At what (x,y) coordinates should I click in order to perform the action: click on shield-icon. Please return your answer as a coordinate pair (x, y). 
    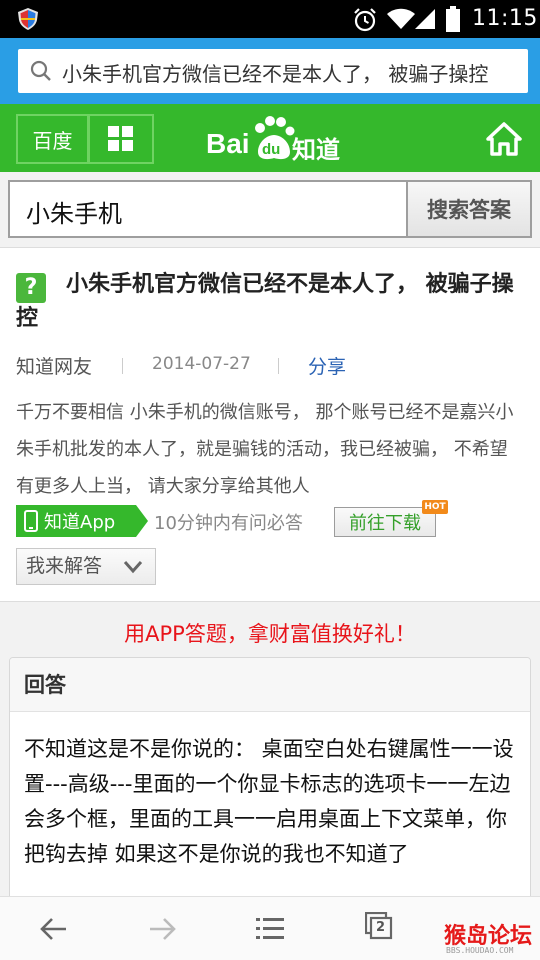
    Looking at the image, I should click on (28, 19).